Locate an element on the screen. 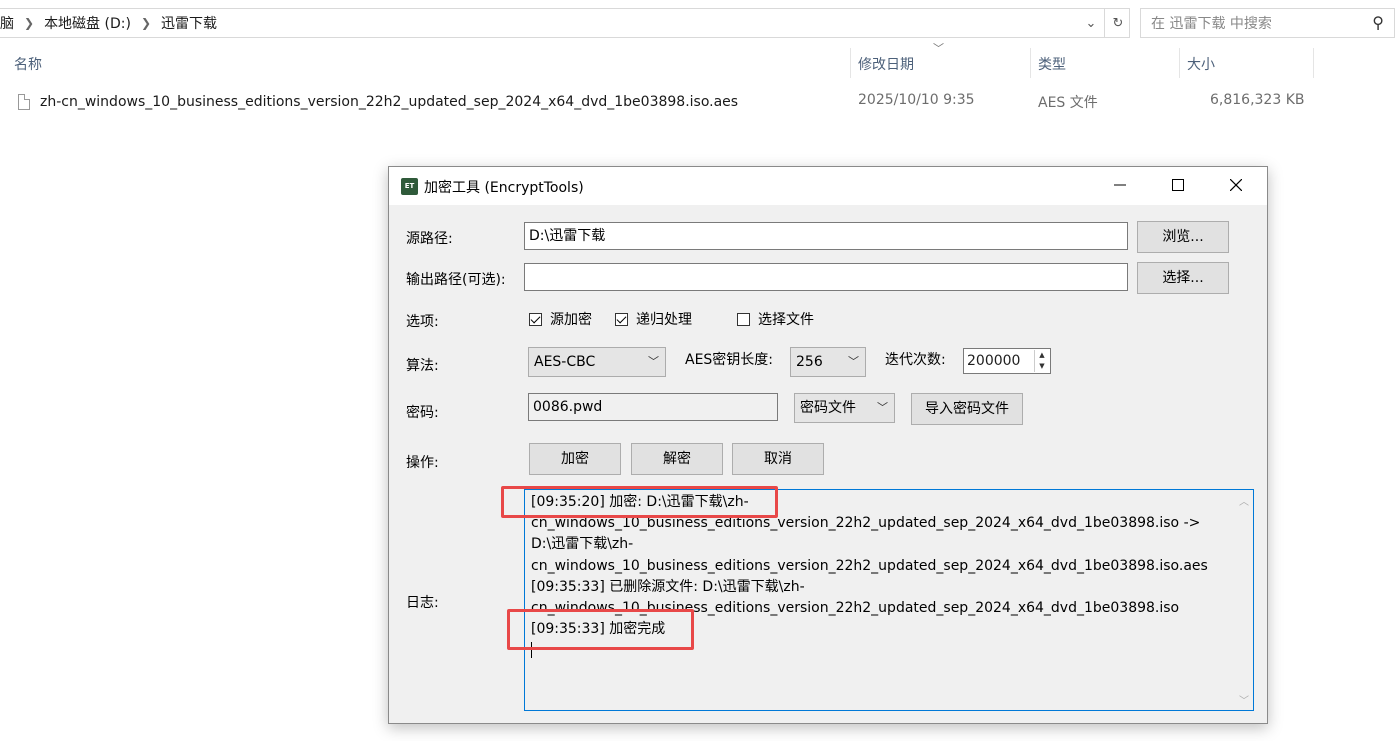 Image resolution: width=1395 pixels, height=741 pixels. output-path-input is located at coordinates (826, 277).